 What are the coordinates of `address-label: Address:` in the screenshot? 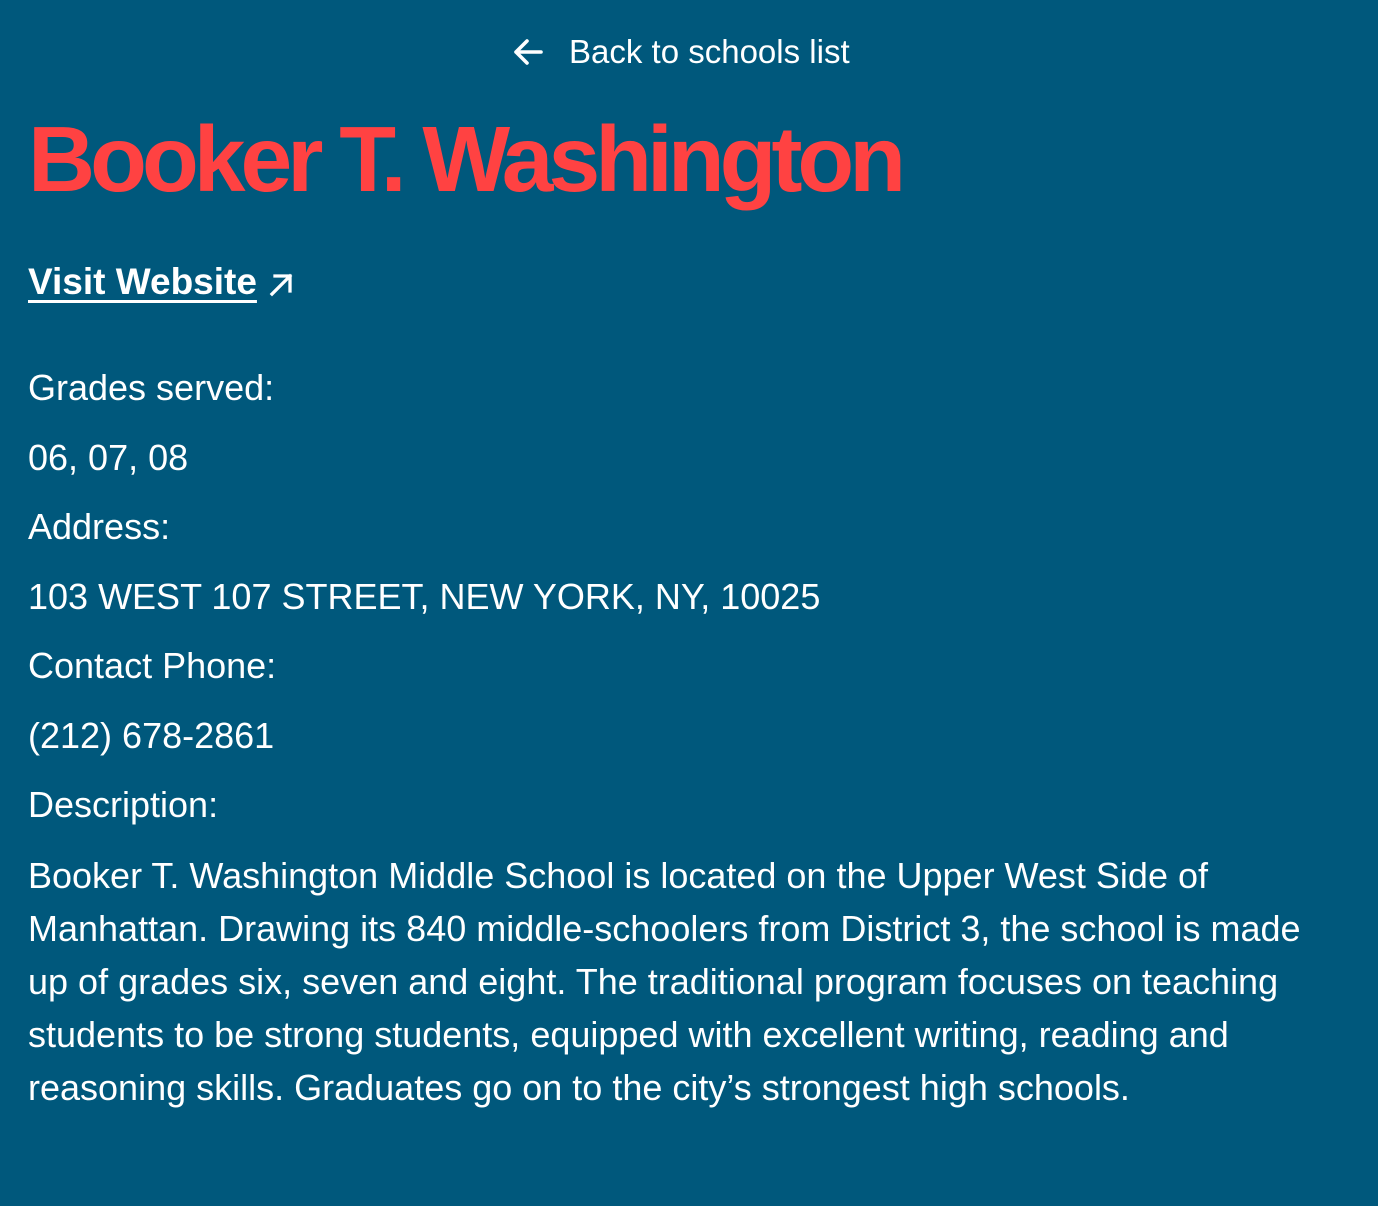 It's located at (99, 526).